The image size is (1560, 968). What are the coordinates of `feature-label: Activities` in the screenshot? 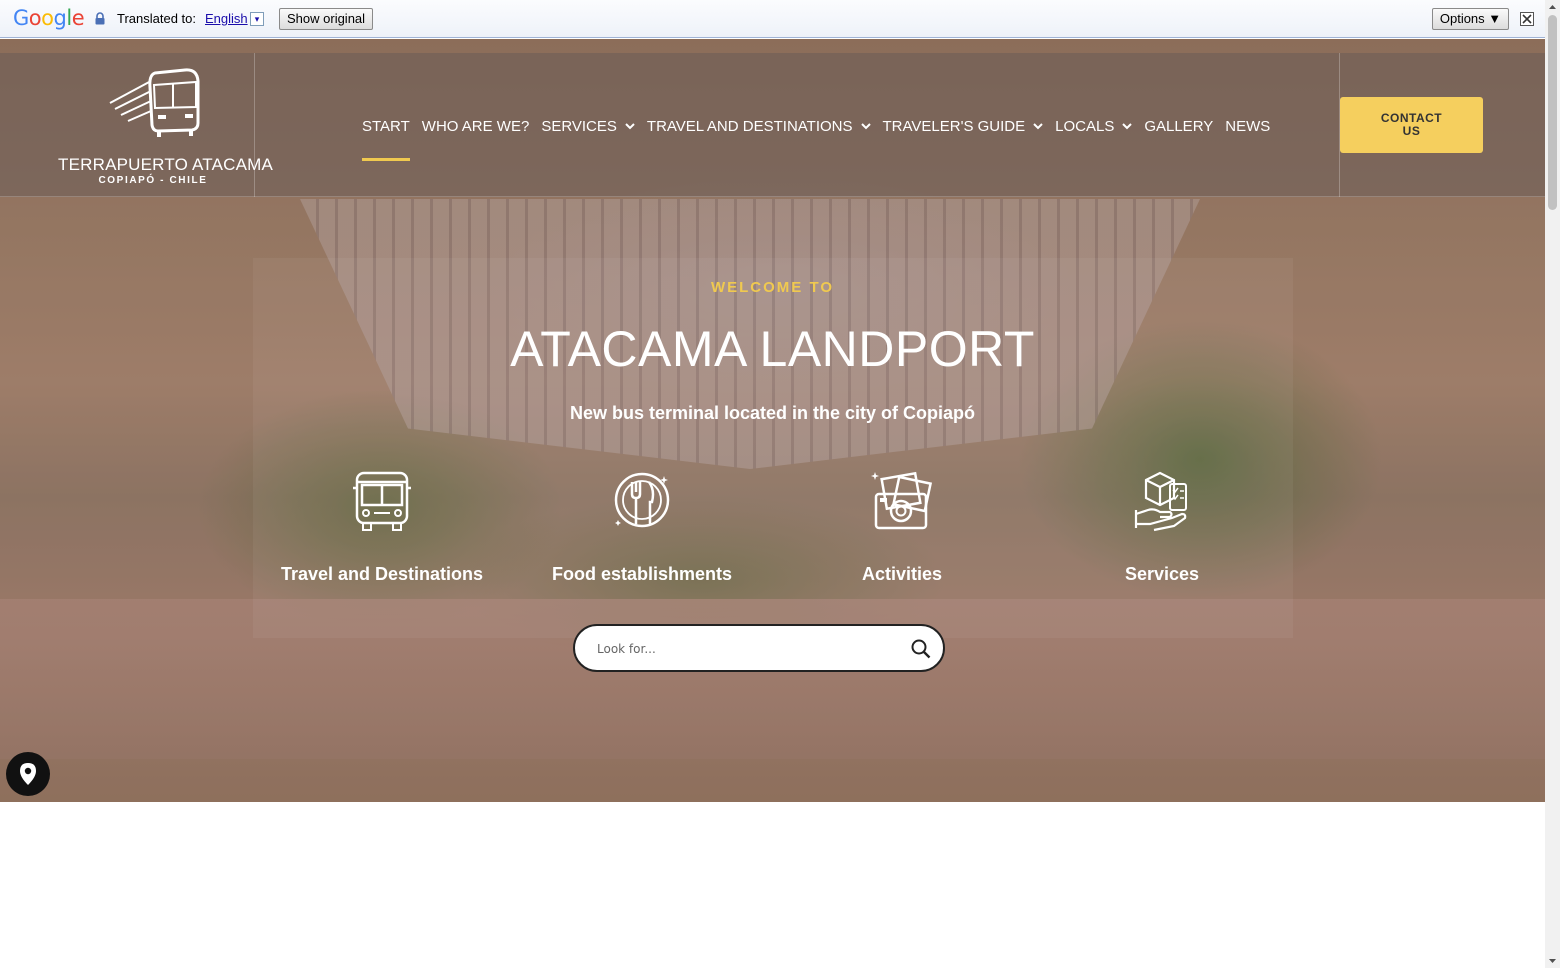 It's located at (902, 574).